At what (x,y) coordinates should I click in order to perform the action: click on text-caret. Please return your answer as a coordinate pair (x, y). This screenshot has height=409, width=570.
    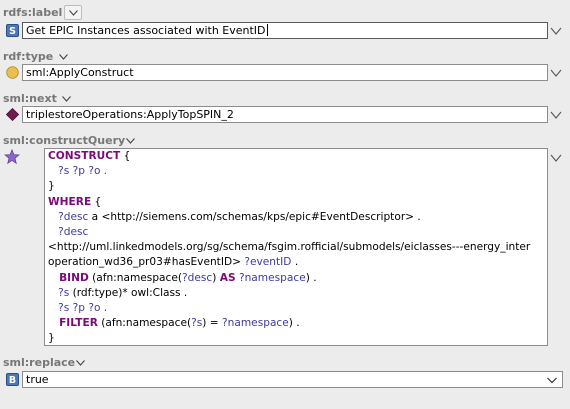
    Looking at the image, I should click on (267, 30).